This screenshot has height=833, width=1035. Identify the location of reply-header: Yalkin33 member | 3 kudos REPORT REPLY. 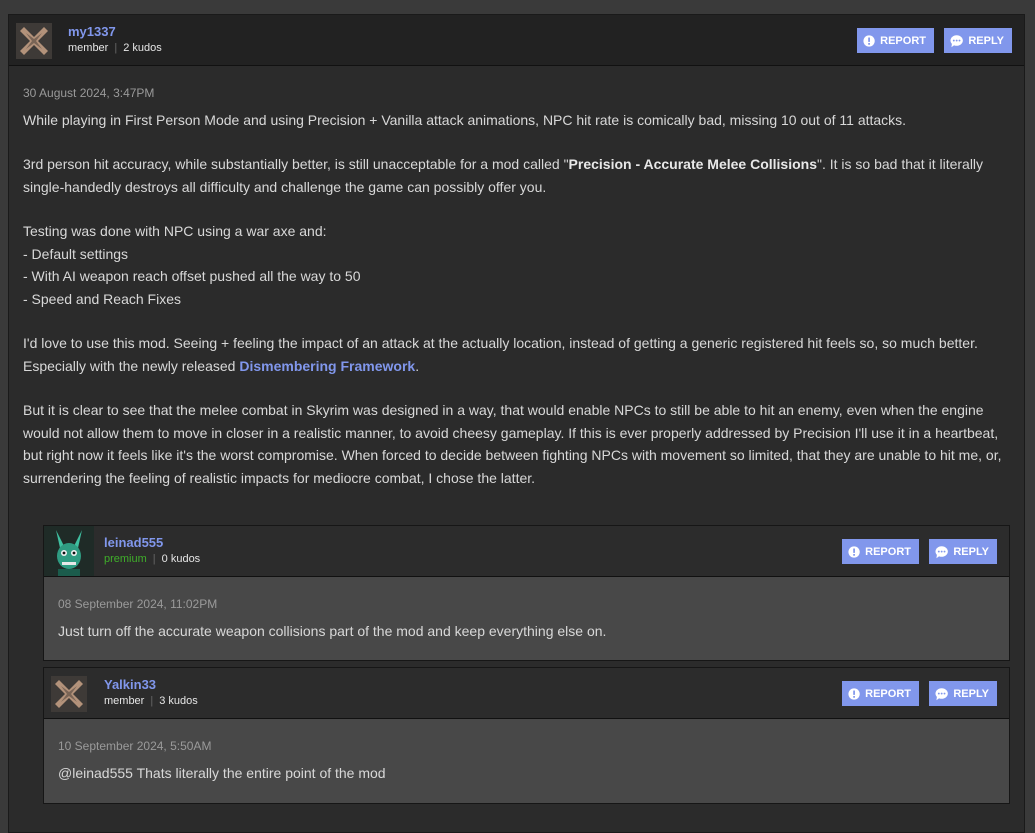
(526, 693).